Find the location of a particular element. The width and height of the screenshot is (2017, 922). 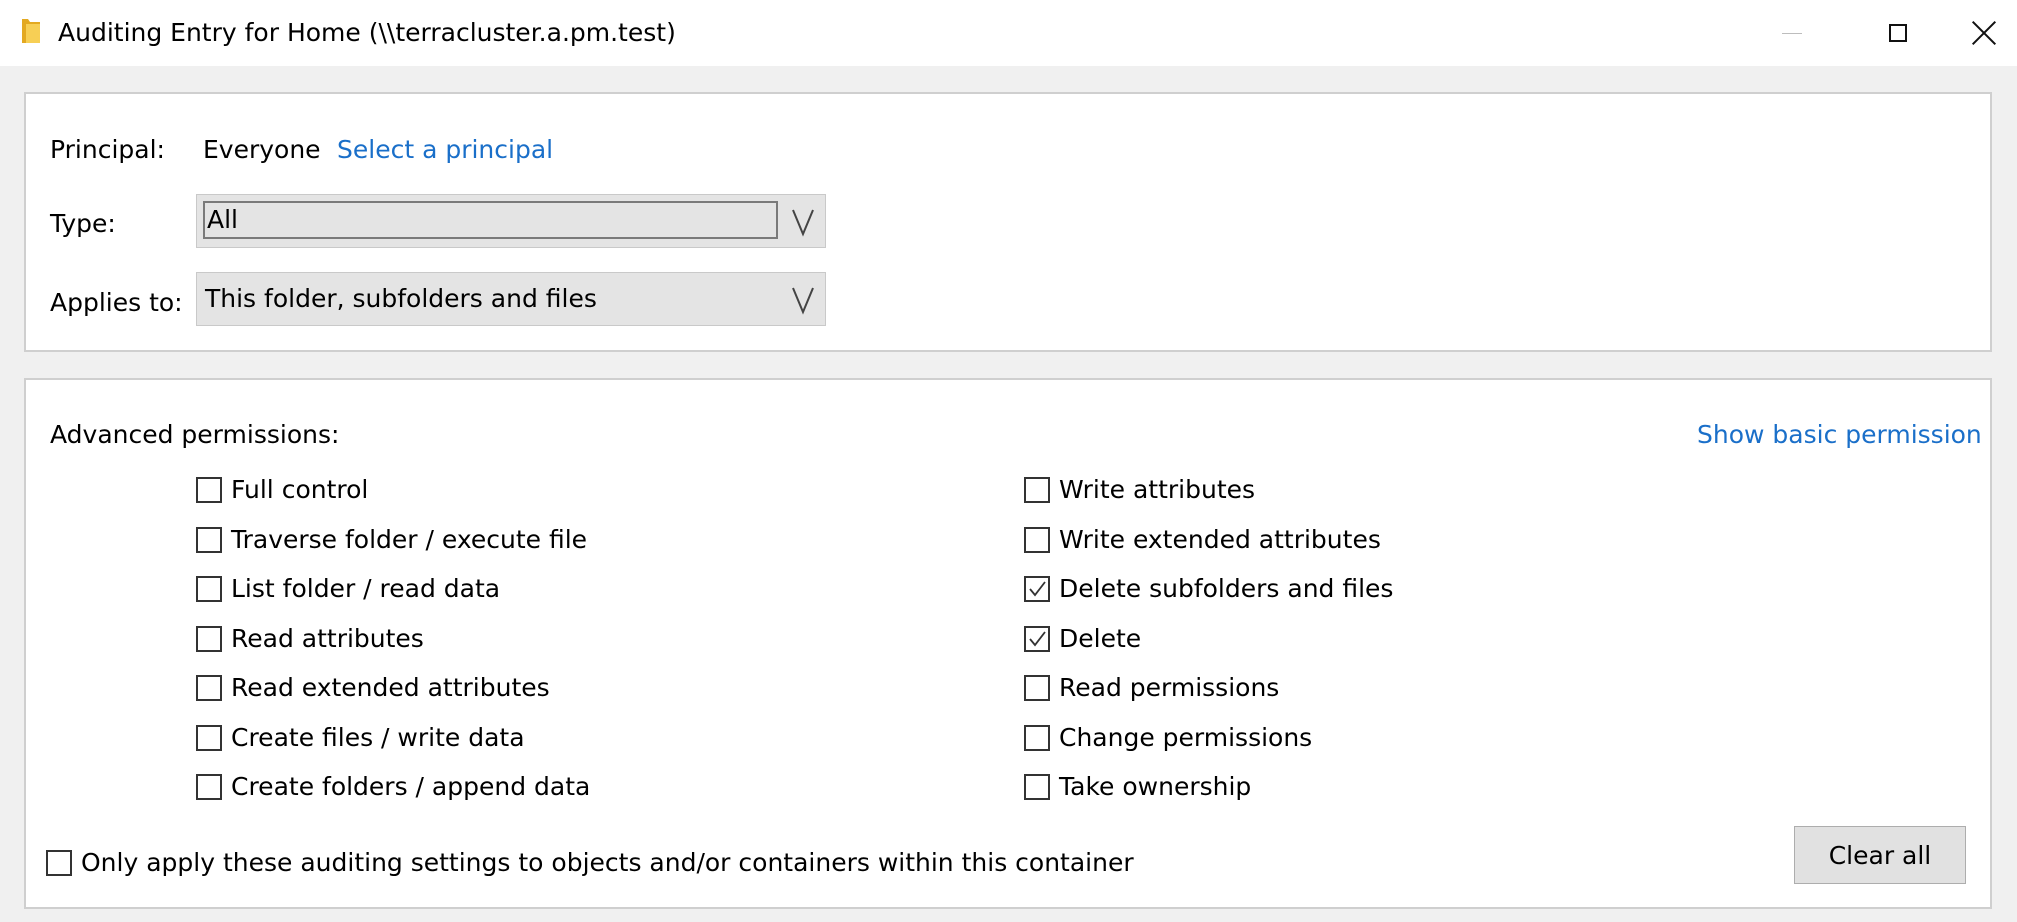

permission-row: Read extended attributes is located at coordinates (373, 688).